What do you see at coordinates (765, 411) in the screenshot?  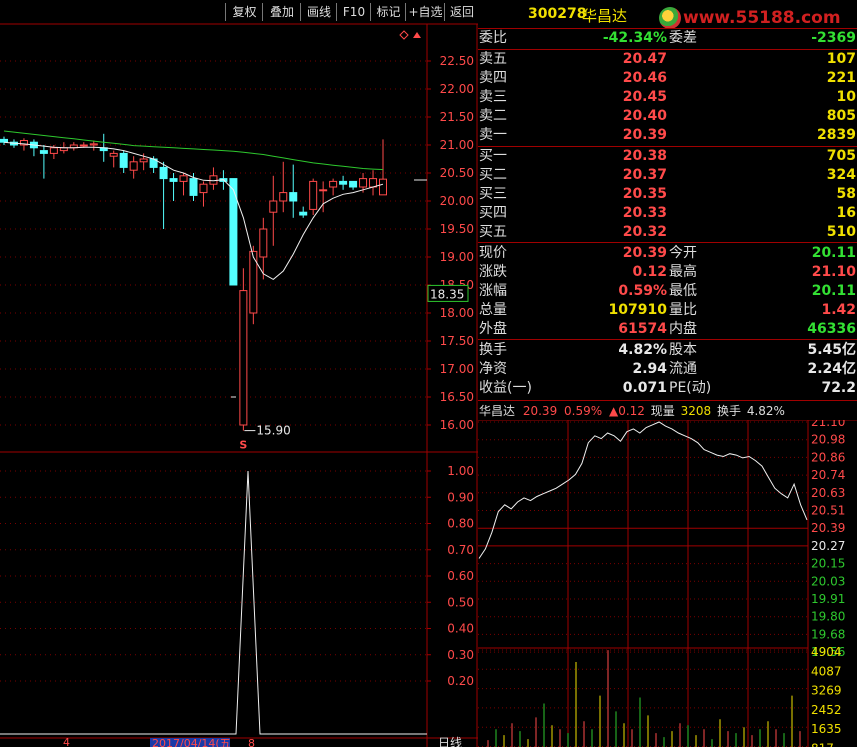 I see `intraday-turn: 4.82%` at bounding box center [765, 411].